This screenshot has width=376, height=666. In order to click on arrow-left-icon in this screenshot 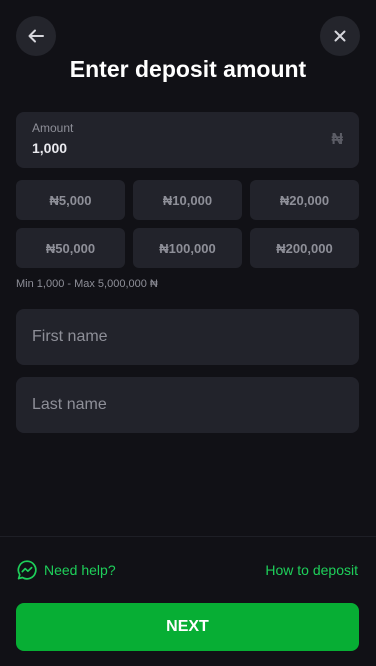, I will do `click(36, 36)`.